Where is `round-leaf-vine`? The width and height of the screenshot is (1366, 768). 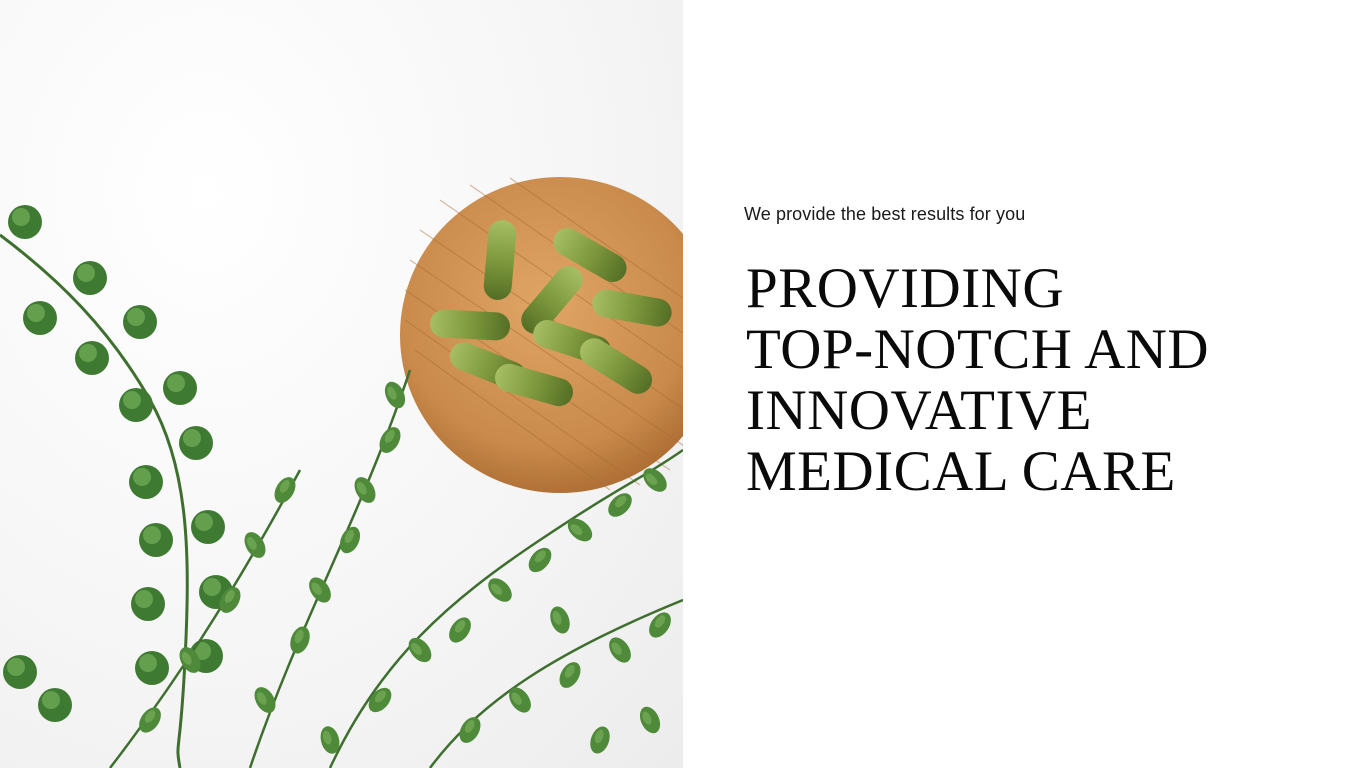
round-leaf-vine is located at coordinates (116, 486).